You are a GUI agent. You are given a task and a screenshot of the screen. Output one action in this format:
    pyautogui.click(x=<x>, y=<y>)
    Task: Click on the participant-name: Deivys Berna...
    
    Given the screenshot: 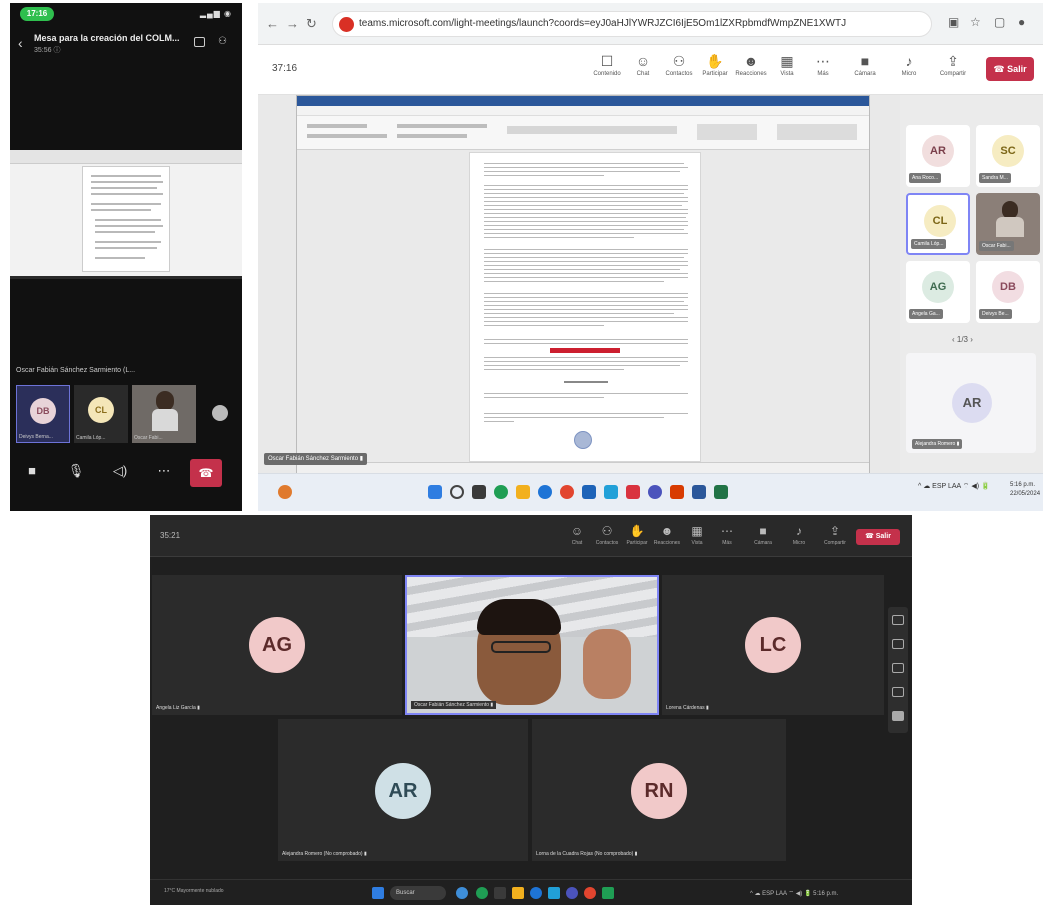 What is the action you would take?
    pyautogui.click(x=36, y=437)
    